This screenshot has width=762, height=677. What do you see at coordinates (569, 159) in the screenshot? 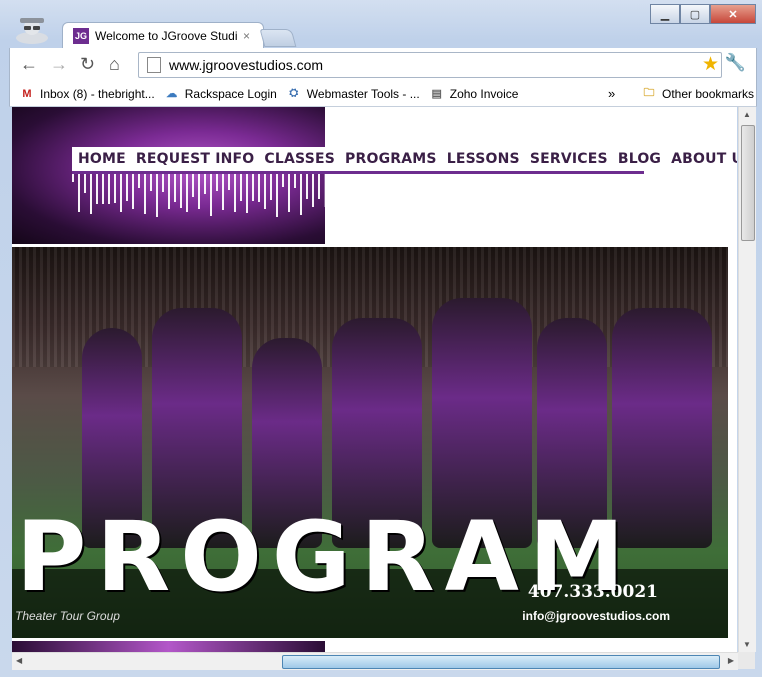
I see `nav-services: SERVICES` at bounding box center [569, 159].